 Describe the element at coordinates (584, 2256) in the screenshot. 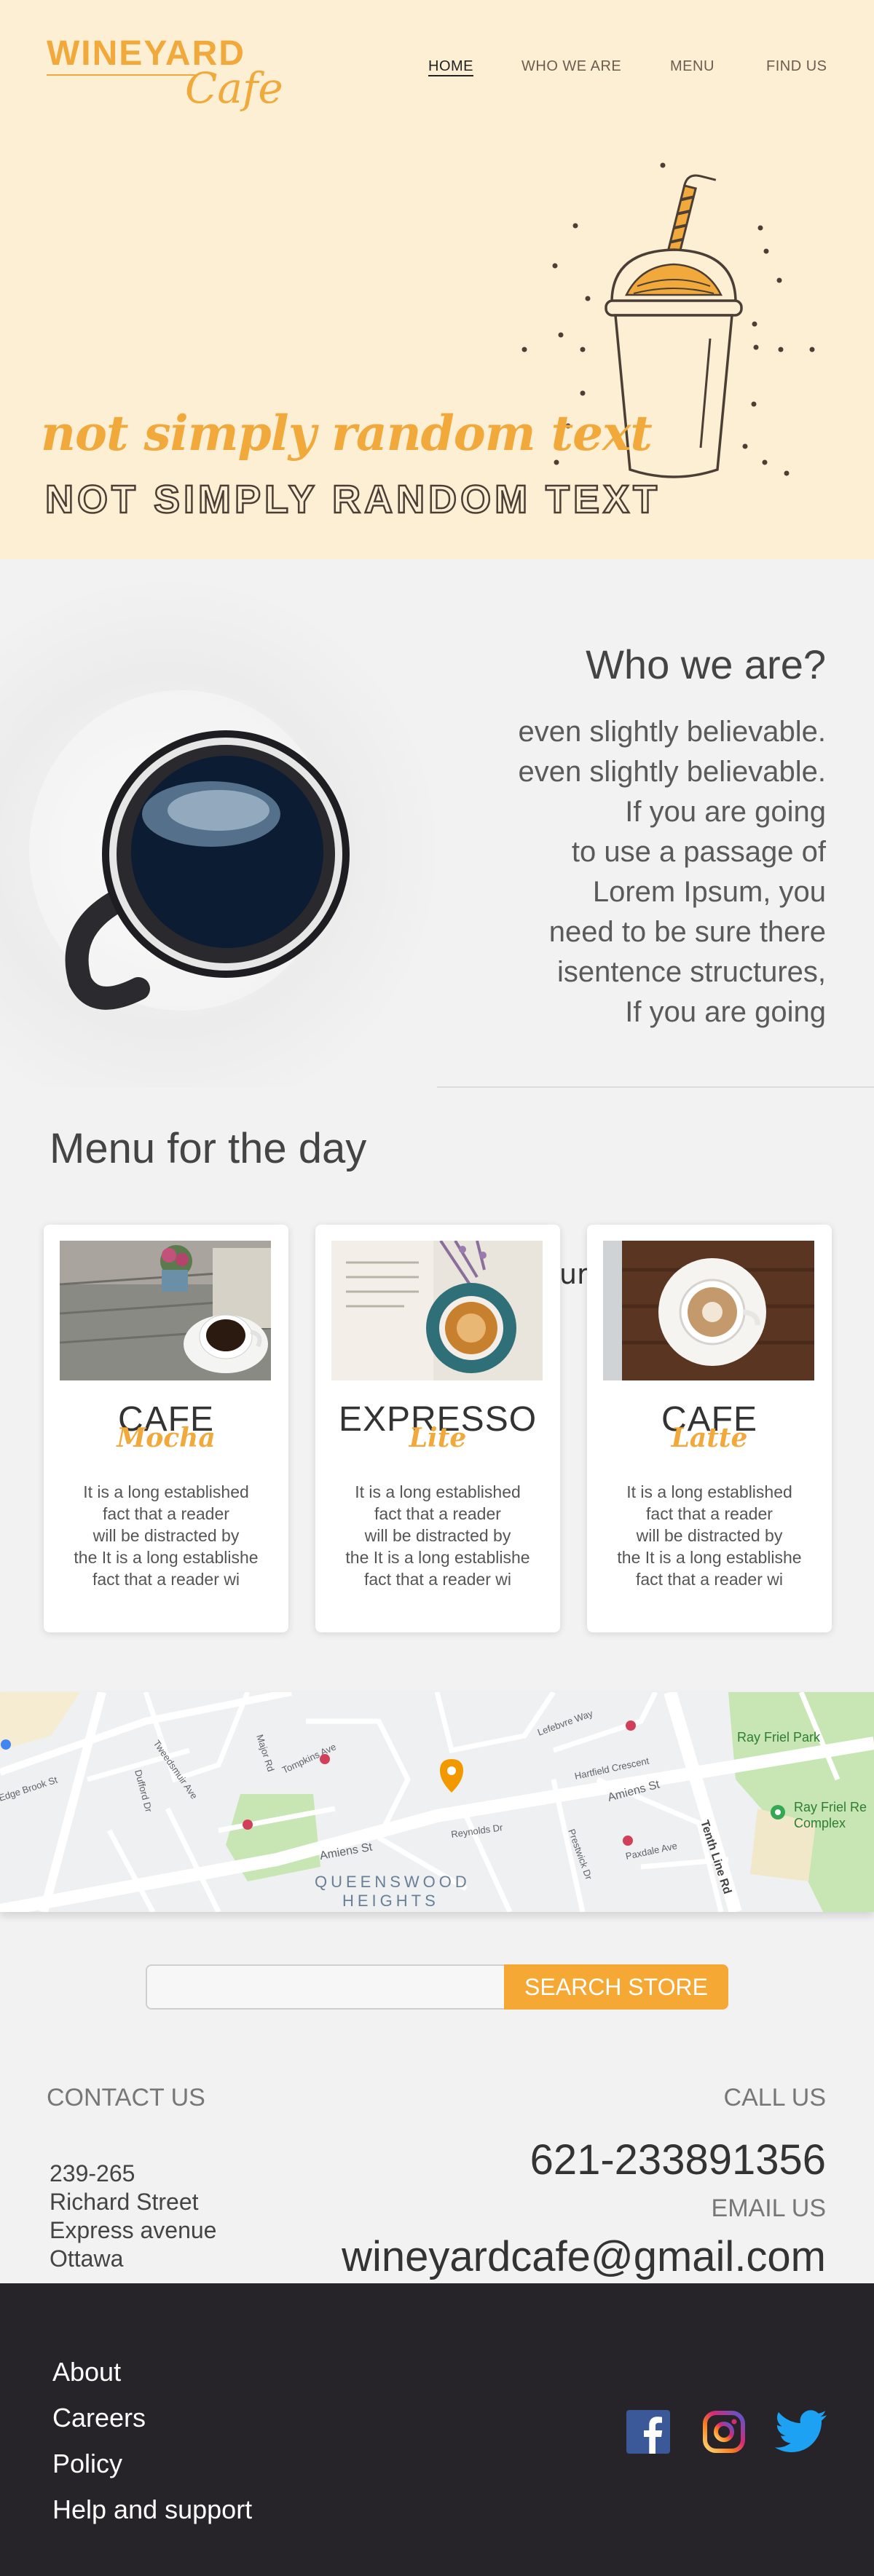

I see `email-address: wineyardcafe@gmail.com` at that location.